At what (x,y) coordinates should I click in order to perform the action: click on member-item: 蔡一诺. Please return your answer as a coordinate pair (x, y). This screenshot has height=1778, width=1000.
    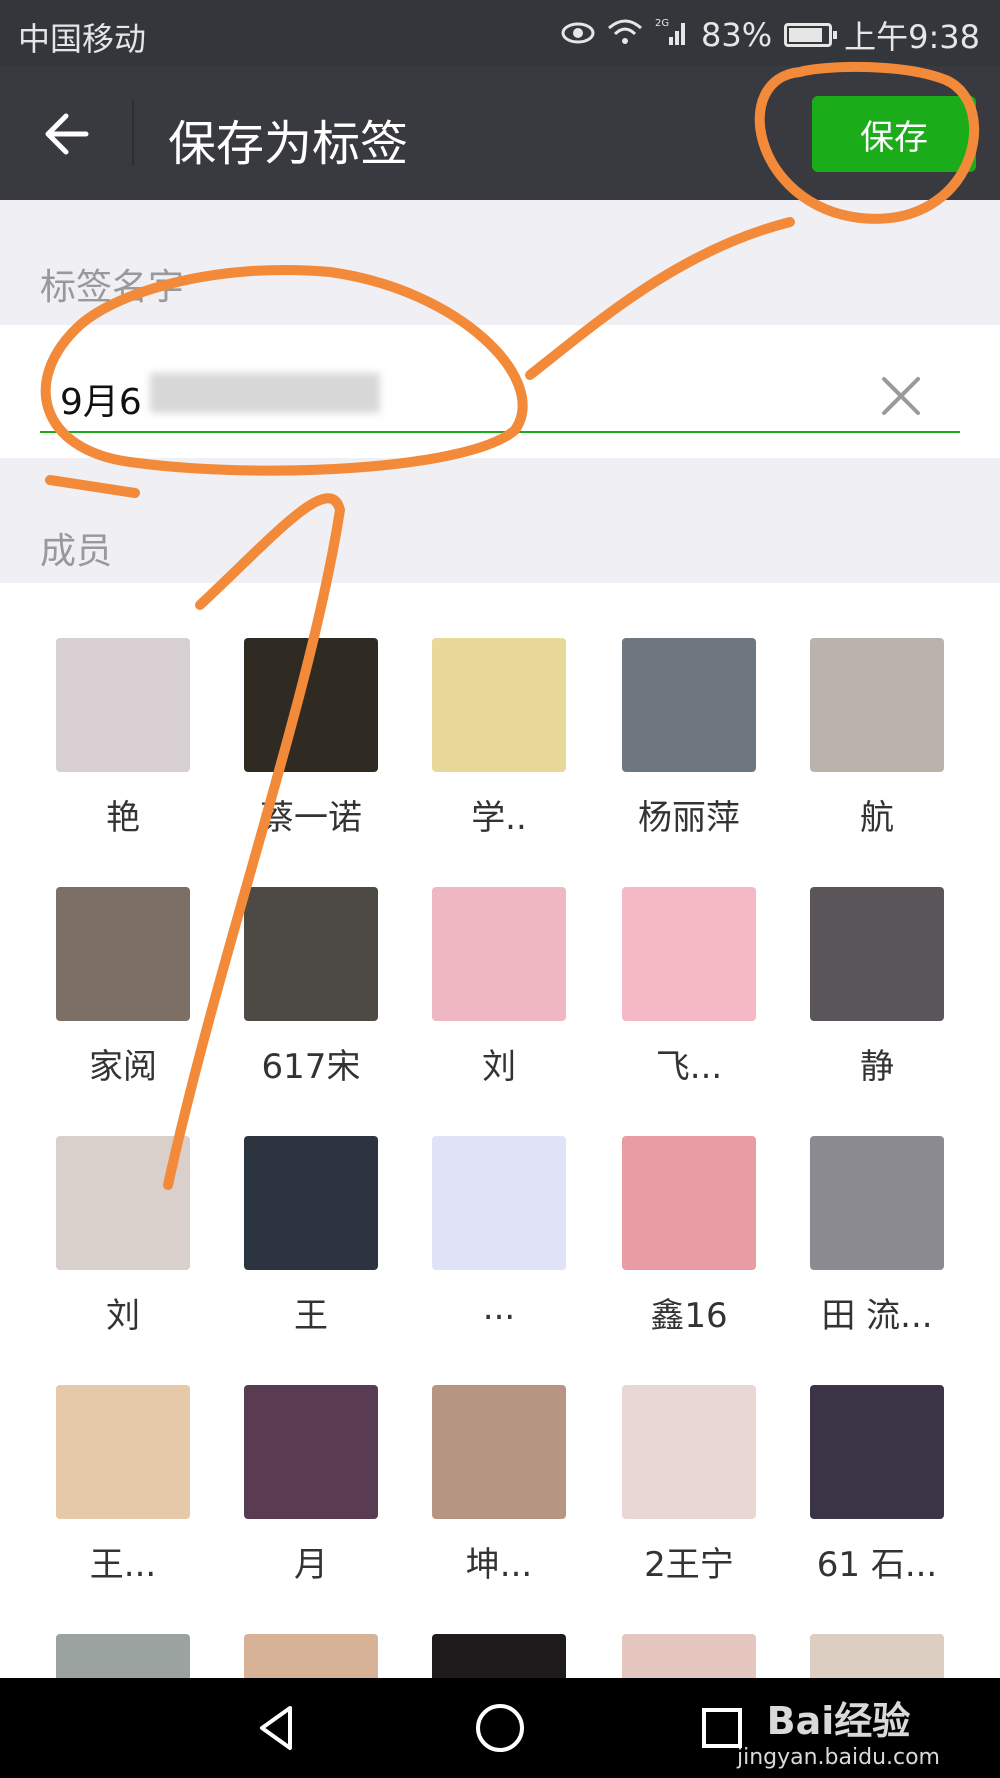
    Looking at the image, I should click on (311, 738).